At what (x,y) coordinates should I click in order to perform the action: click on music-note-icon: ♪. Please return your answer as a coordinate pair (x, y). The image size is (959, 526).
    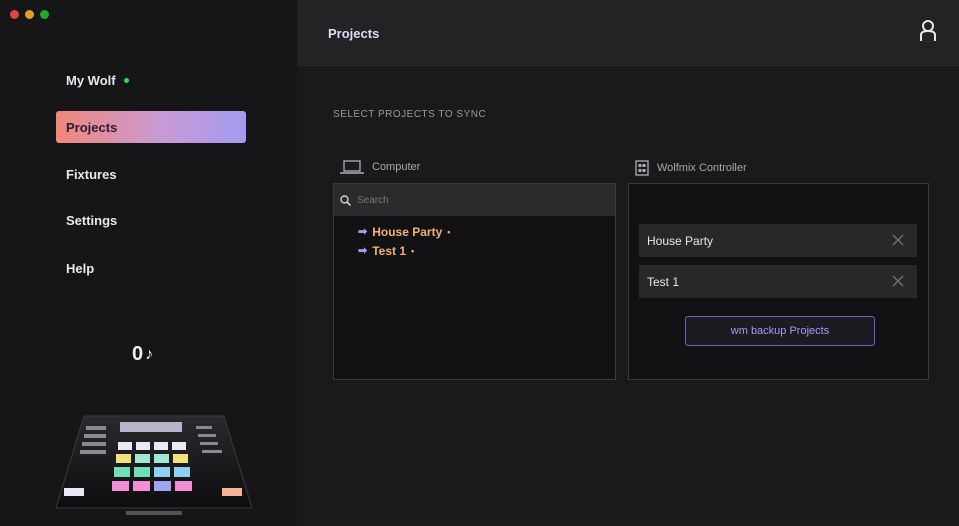
    Looking at the image, I should click on (149, 354).